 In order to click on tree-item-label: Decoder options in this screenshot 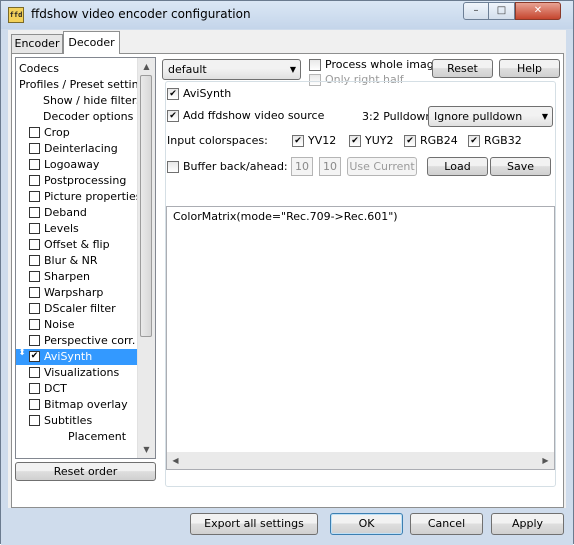, I will do `click(88, 116)`.